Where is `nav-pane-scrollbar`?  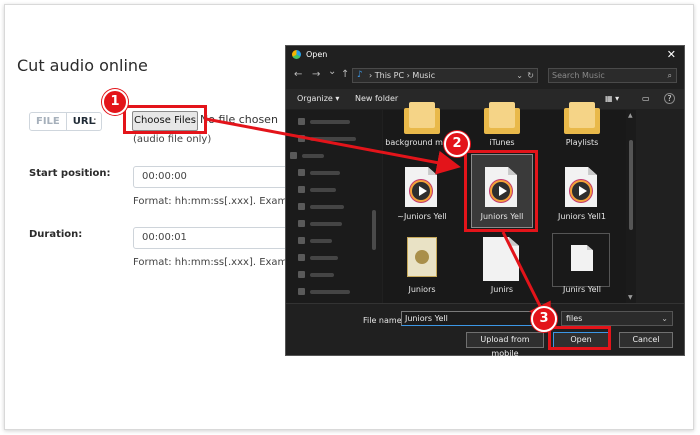 nav-pane-scrollbar is located at coordinates (374, 230).